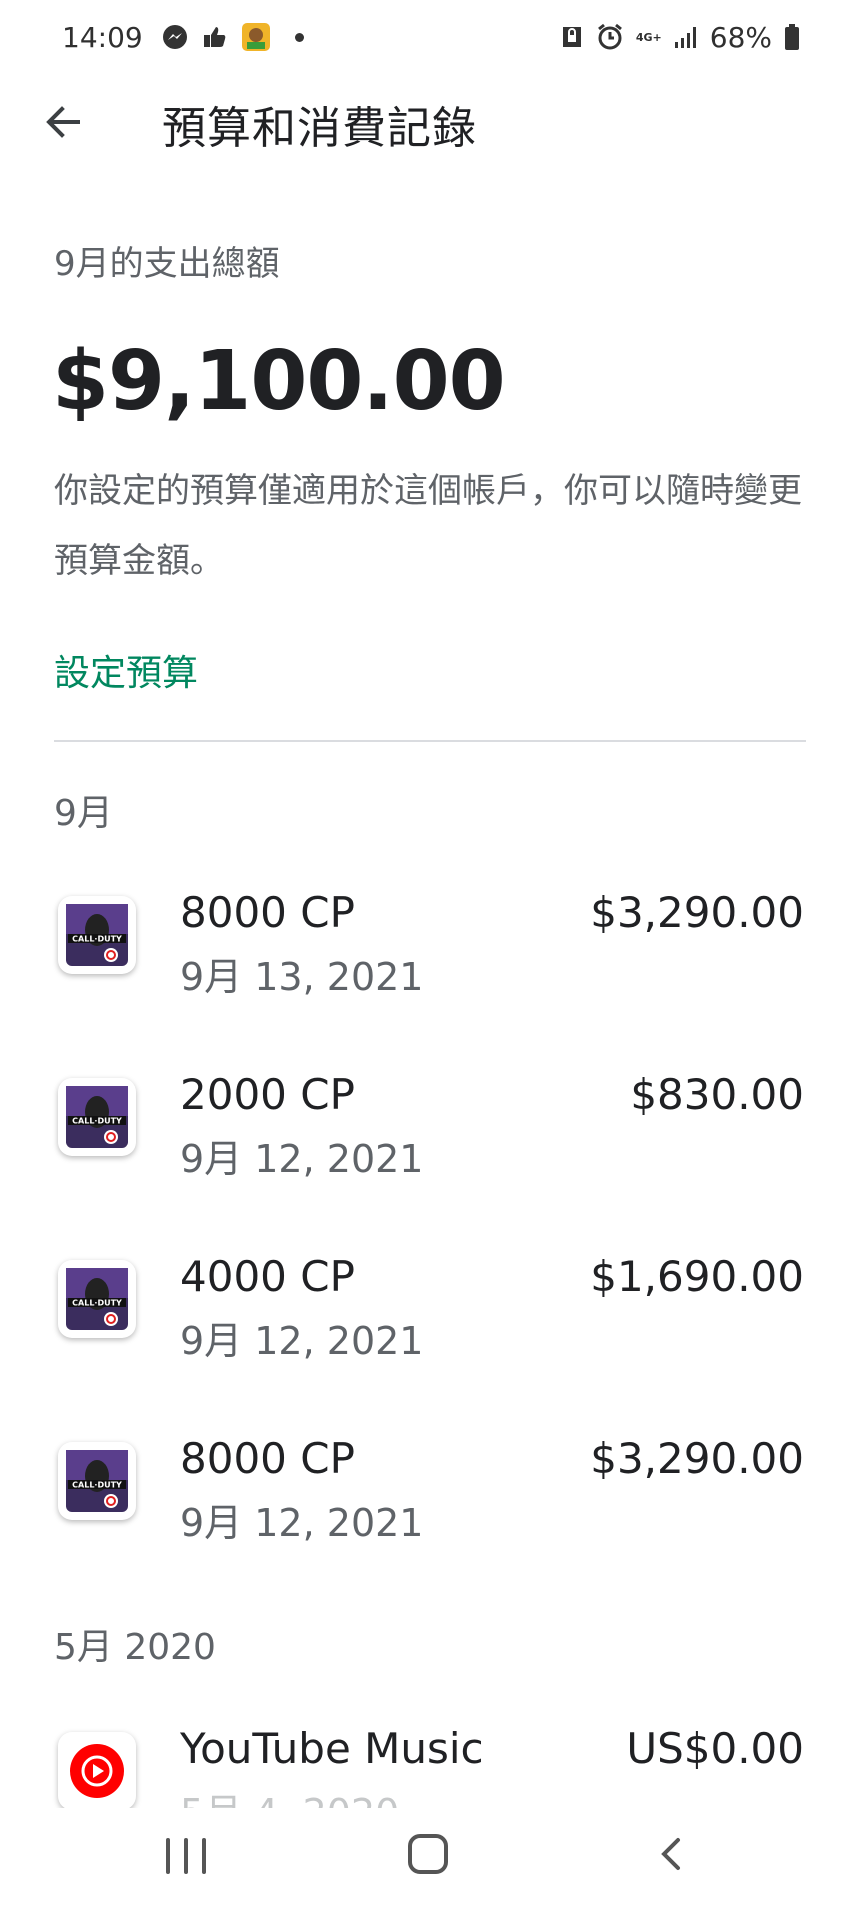 This screenshot has height=1907, width=858. What do you see at coordinates (715, 1748) in the screenshot?
I see `transaction-amount: US$0.00` at bounding box center [715, 1748].